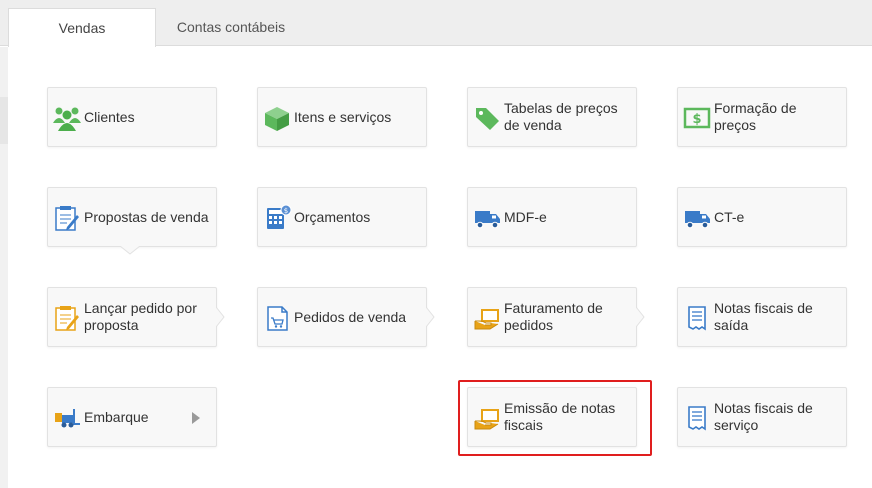 The image size is (872, 488). I want to click on card-tabelas-precos: Tabelas de preços de venda, so click(552, 117).